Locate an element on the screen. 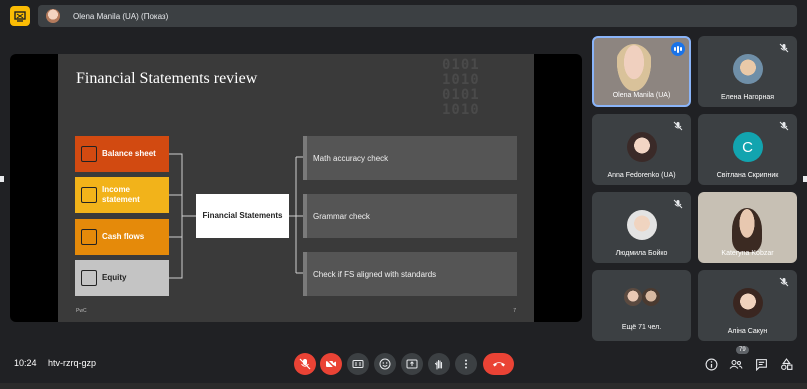 The width and height of the screenshot is (807, 389). raise-hand-button is located at coordinates (439, 364).